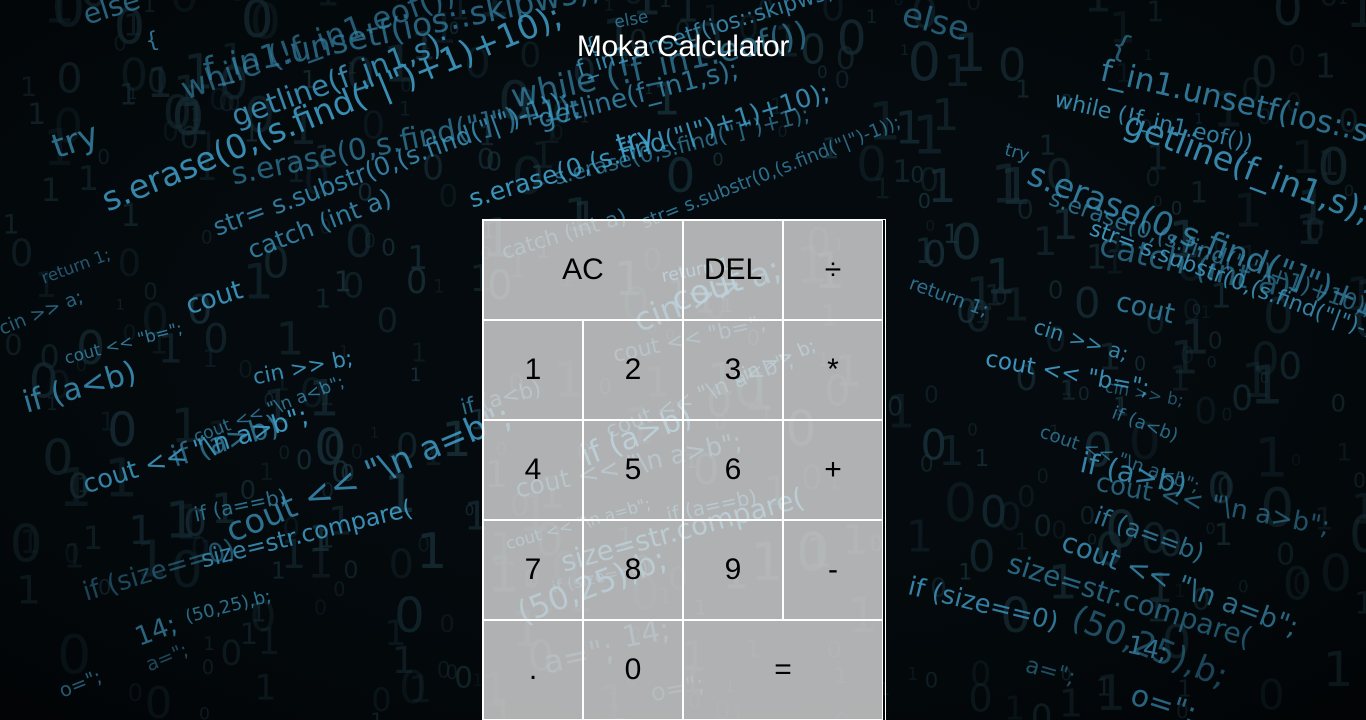 The height and width of the screenshot is (720, 1366). What do you see at coordinates (733, 270) in the screenshot?
I see `delete-button: DEL` at bounding box center [733, 270].